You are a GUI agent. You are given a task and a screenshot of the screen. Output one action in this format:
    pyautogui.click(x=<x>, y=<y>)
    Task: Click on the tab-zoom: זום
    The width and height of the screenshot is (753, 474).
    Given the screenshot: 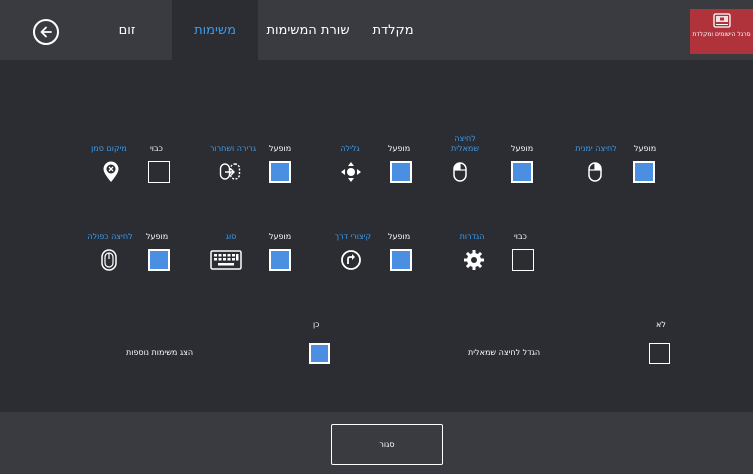 What is the action you would take?
    pyautogui.click(x=127, y=30)
    